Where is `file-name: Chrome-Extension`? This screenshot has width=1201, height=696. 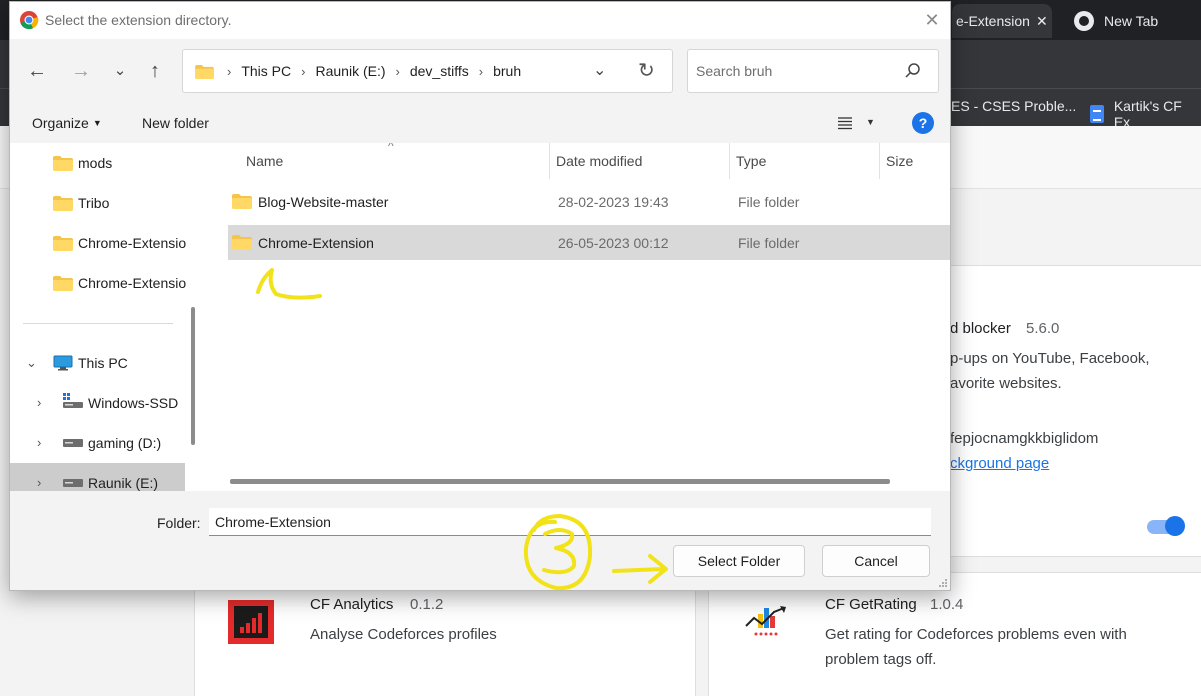
file-name: Chrome-Extension is located at coordinates (316, 243).